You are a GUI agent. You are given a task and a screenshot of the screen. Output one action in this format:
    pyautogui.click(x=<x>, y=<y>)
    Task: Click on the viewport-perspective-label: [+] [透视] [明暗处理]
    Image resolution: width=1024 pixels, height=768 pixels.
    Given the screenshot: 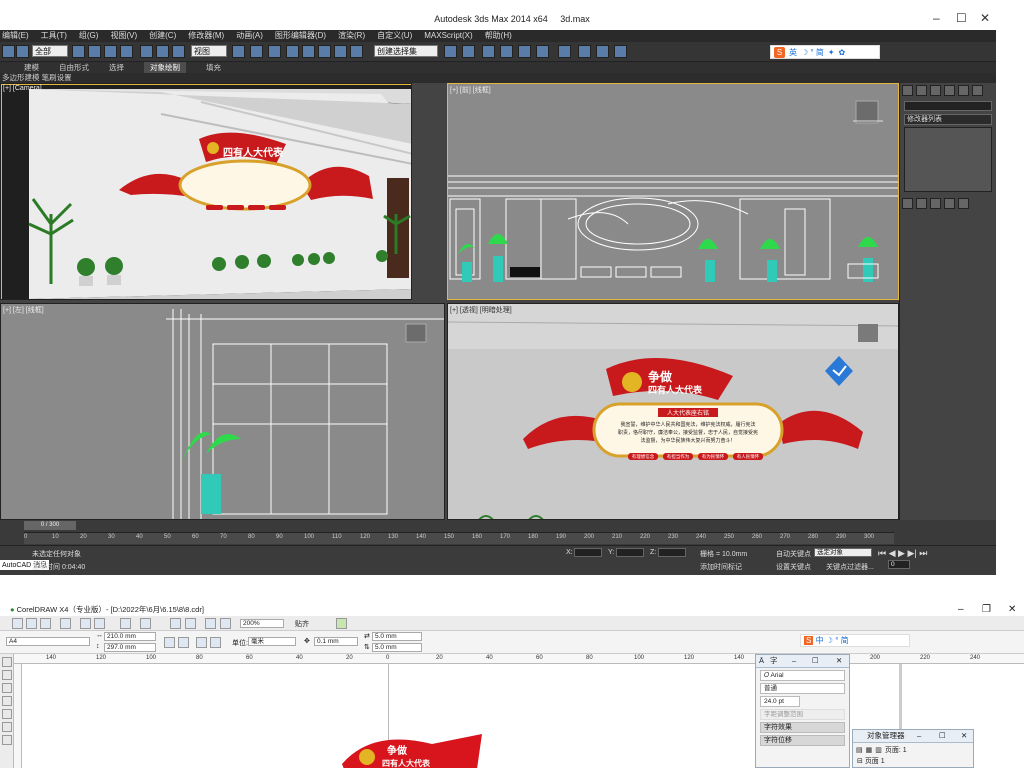 What is the action you would take?
    pyautogui.click(x=481, y=310)
    